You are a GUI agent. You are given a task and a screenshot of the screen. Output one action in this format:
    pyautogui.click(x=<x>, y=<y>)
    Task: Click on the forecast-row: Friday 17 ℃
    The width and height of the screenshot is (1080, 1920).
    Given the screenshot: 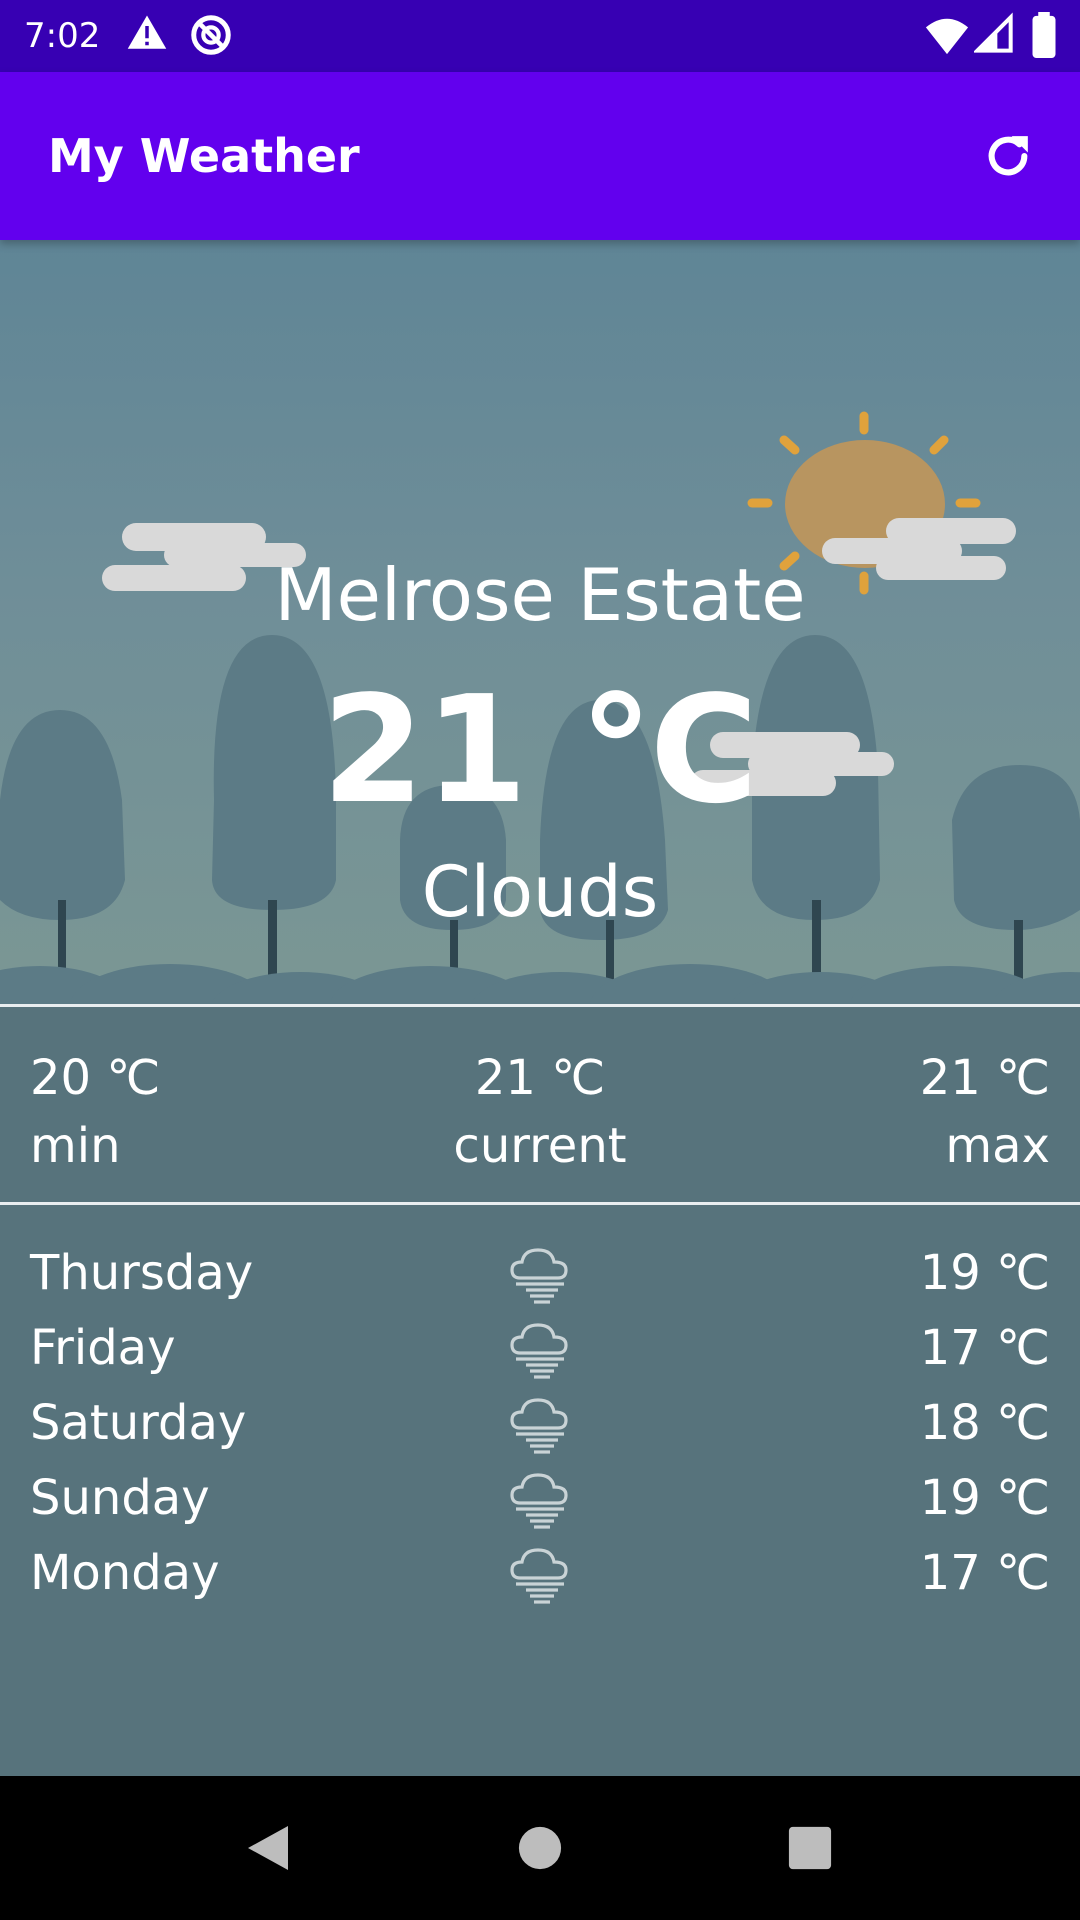 What is the action you would take?
    pyautogui.click(x=540, y=1348)
    